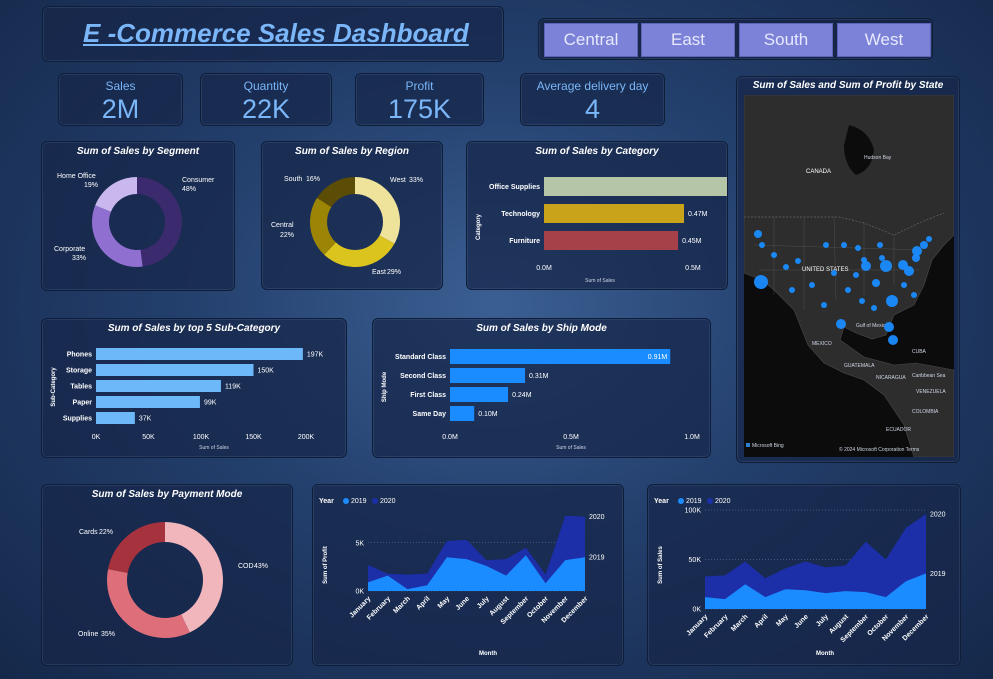  What do you see at coordinates (148, 402) in the screenshot?
I see `bar-paper` at bounding box center [148, 402].